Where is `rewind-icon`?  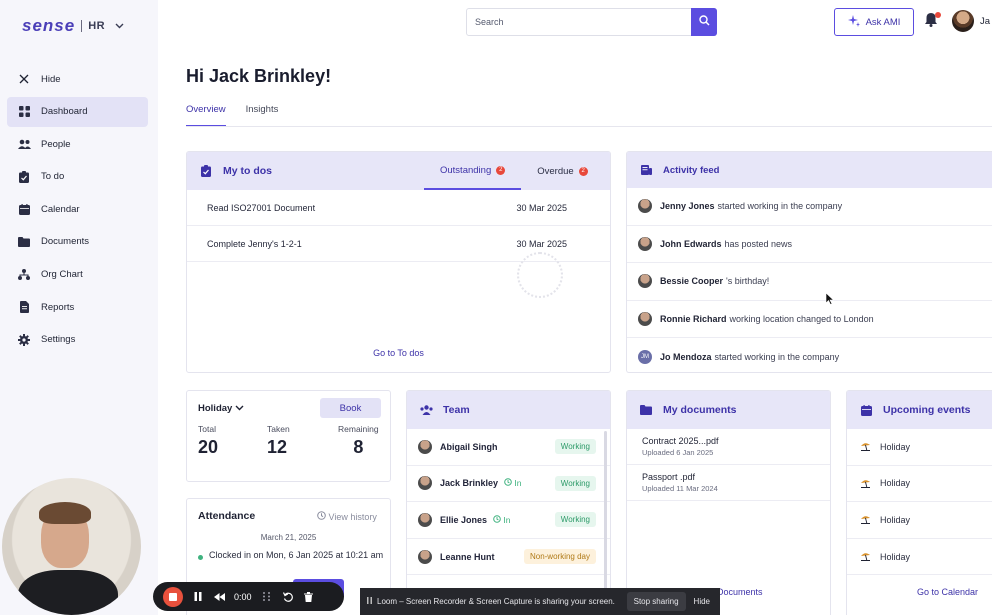
rewind-icon is located at coordinates (219, 597).